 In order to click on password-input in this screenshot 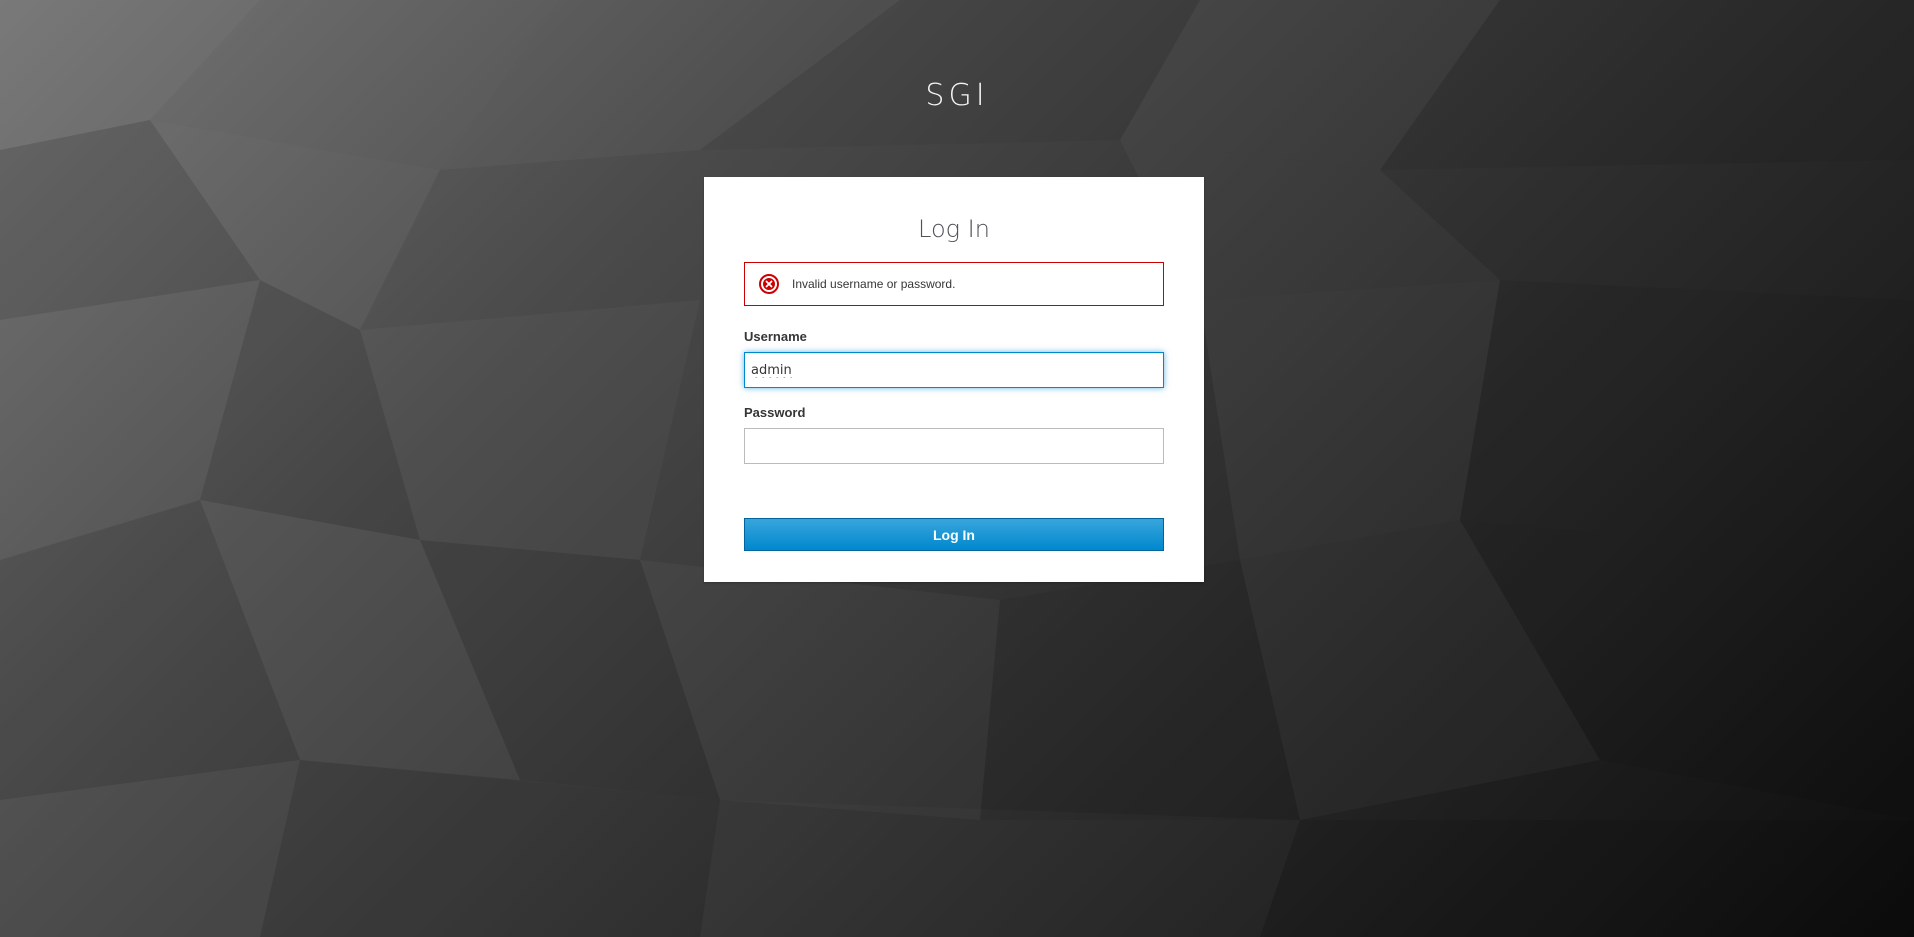, I will do `click(954, 446)`.